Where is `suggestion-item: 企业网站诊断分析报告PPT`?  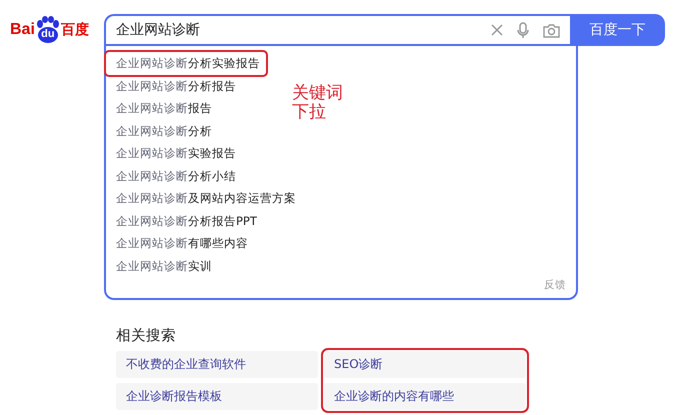
suggestion-item: 企业网站诊断分析报告PPT is located at coordinates (184, 221).